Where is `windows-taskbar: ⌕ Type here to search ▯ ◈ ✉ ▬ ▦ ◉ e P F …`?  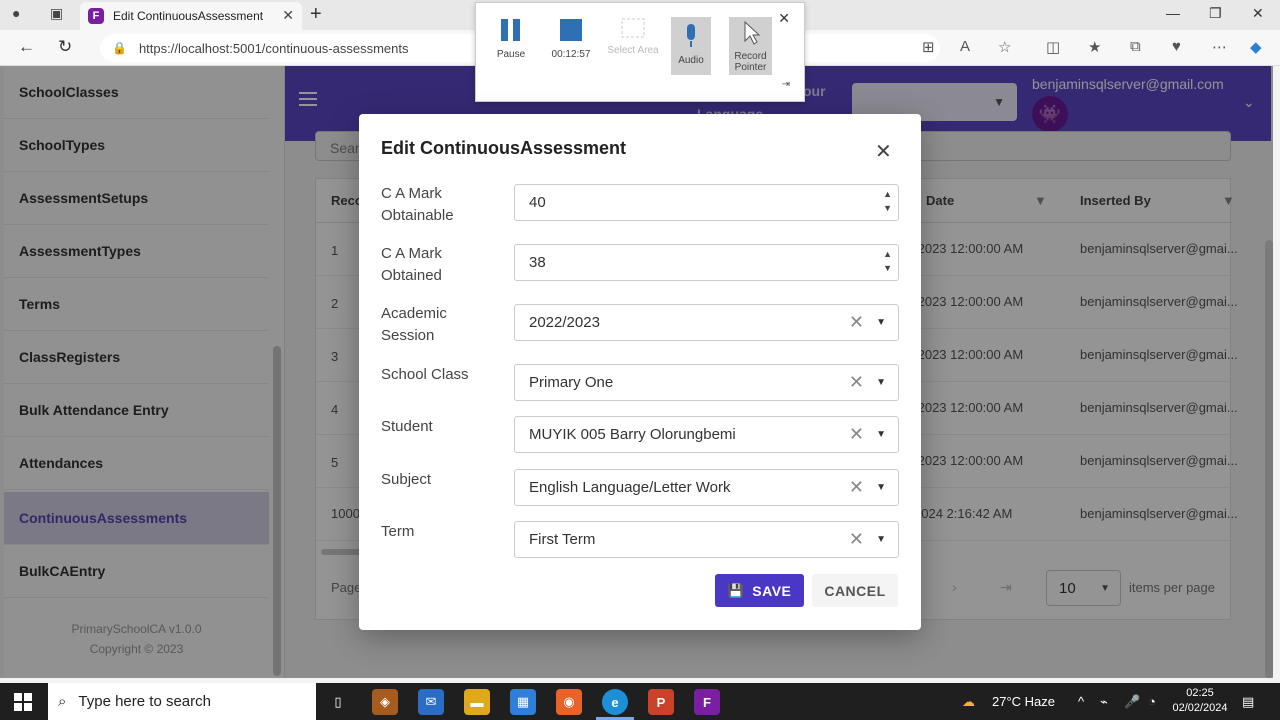 windows-taskbar: ⌕ Type here to search ▯ ◈ ✉ ▬ ▦ ◉ e P F … is located at coordinates (640, 701).